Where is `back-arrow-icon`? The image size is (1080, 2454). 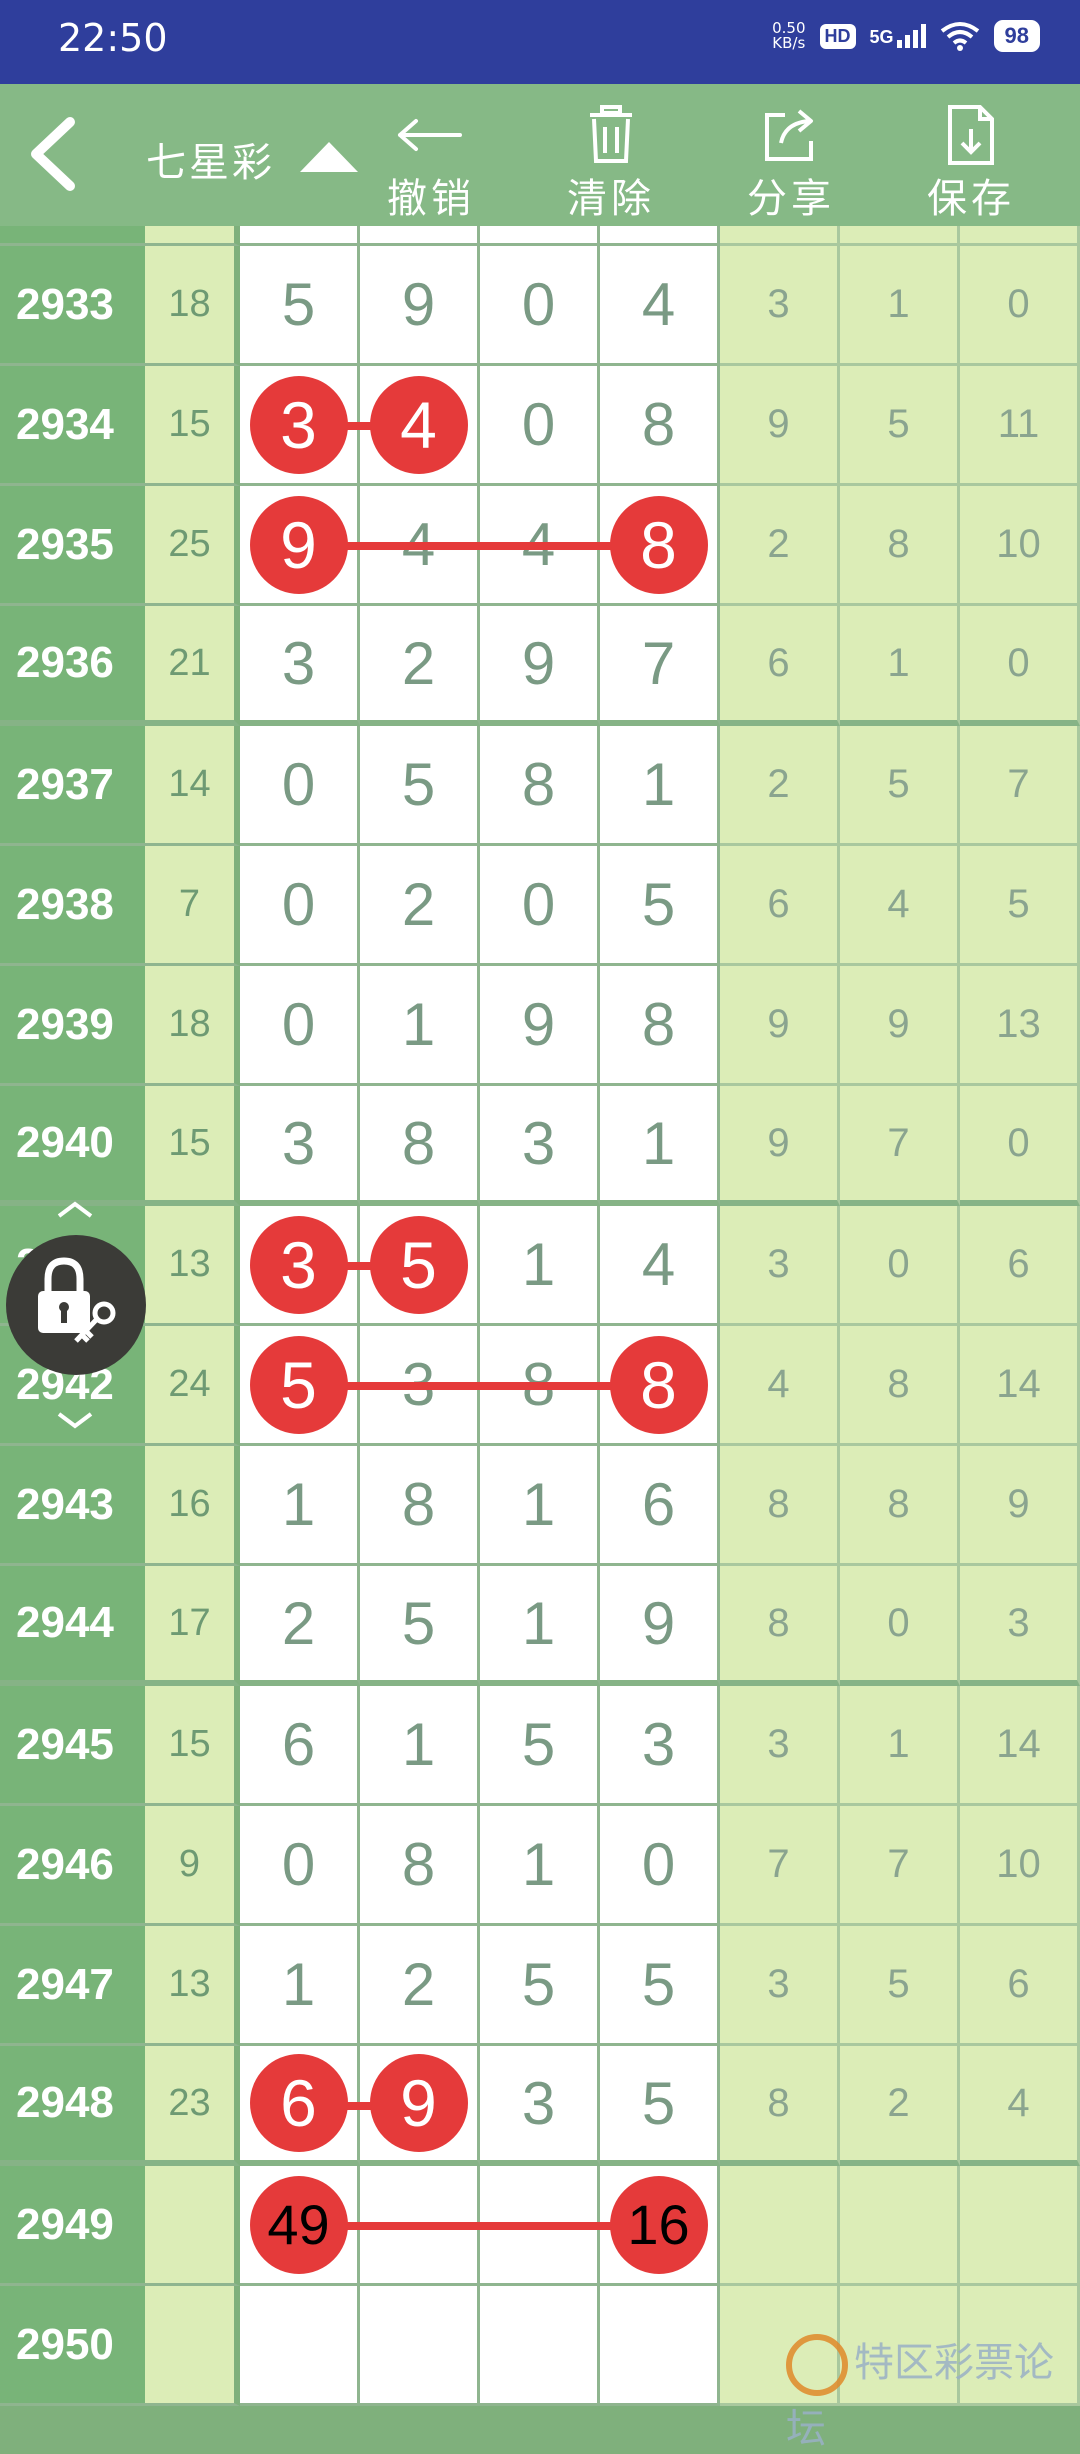
back-arrow-icon is located at coordinates (55, 154).